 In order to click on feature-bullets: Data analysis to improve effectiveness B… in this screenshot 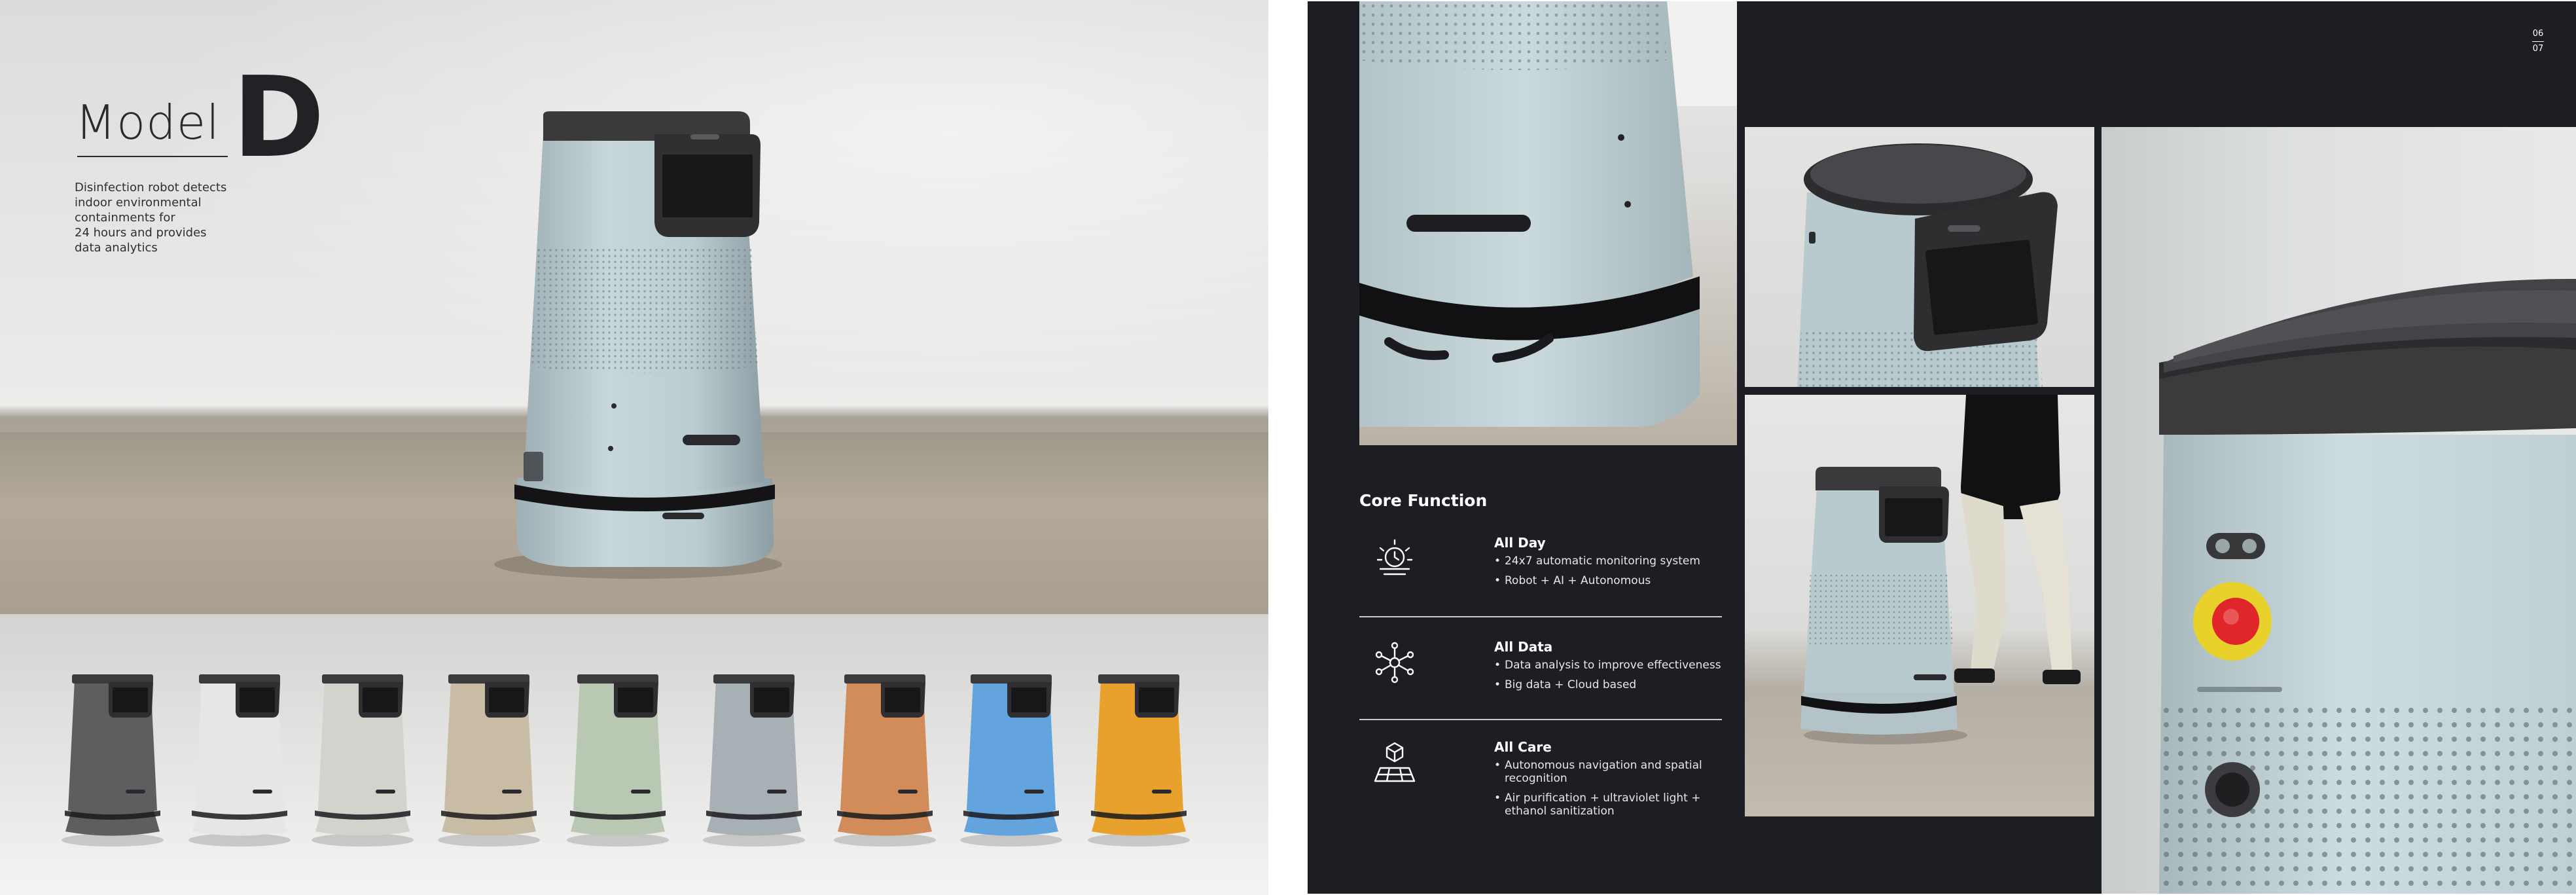, I will do `click(1612, 678)`.